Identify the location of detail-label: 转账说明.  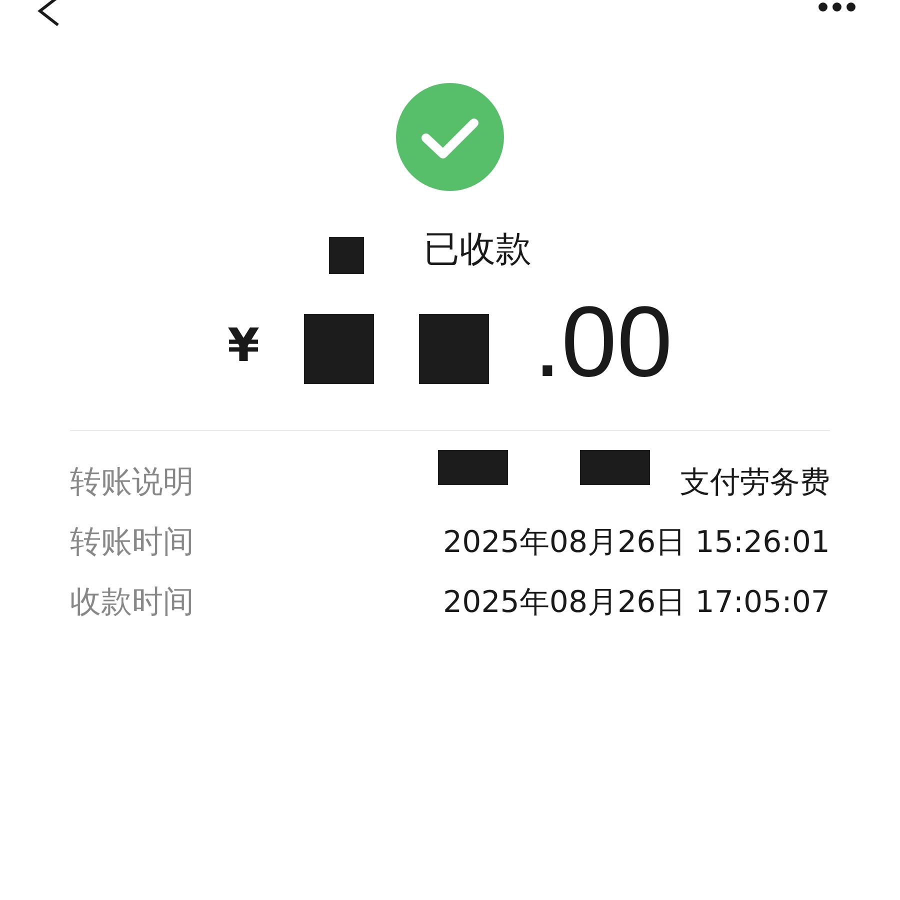
(132, 482).